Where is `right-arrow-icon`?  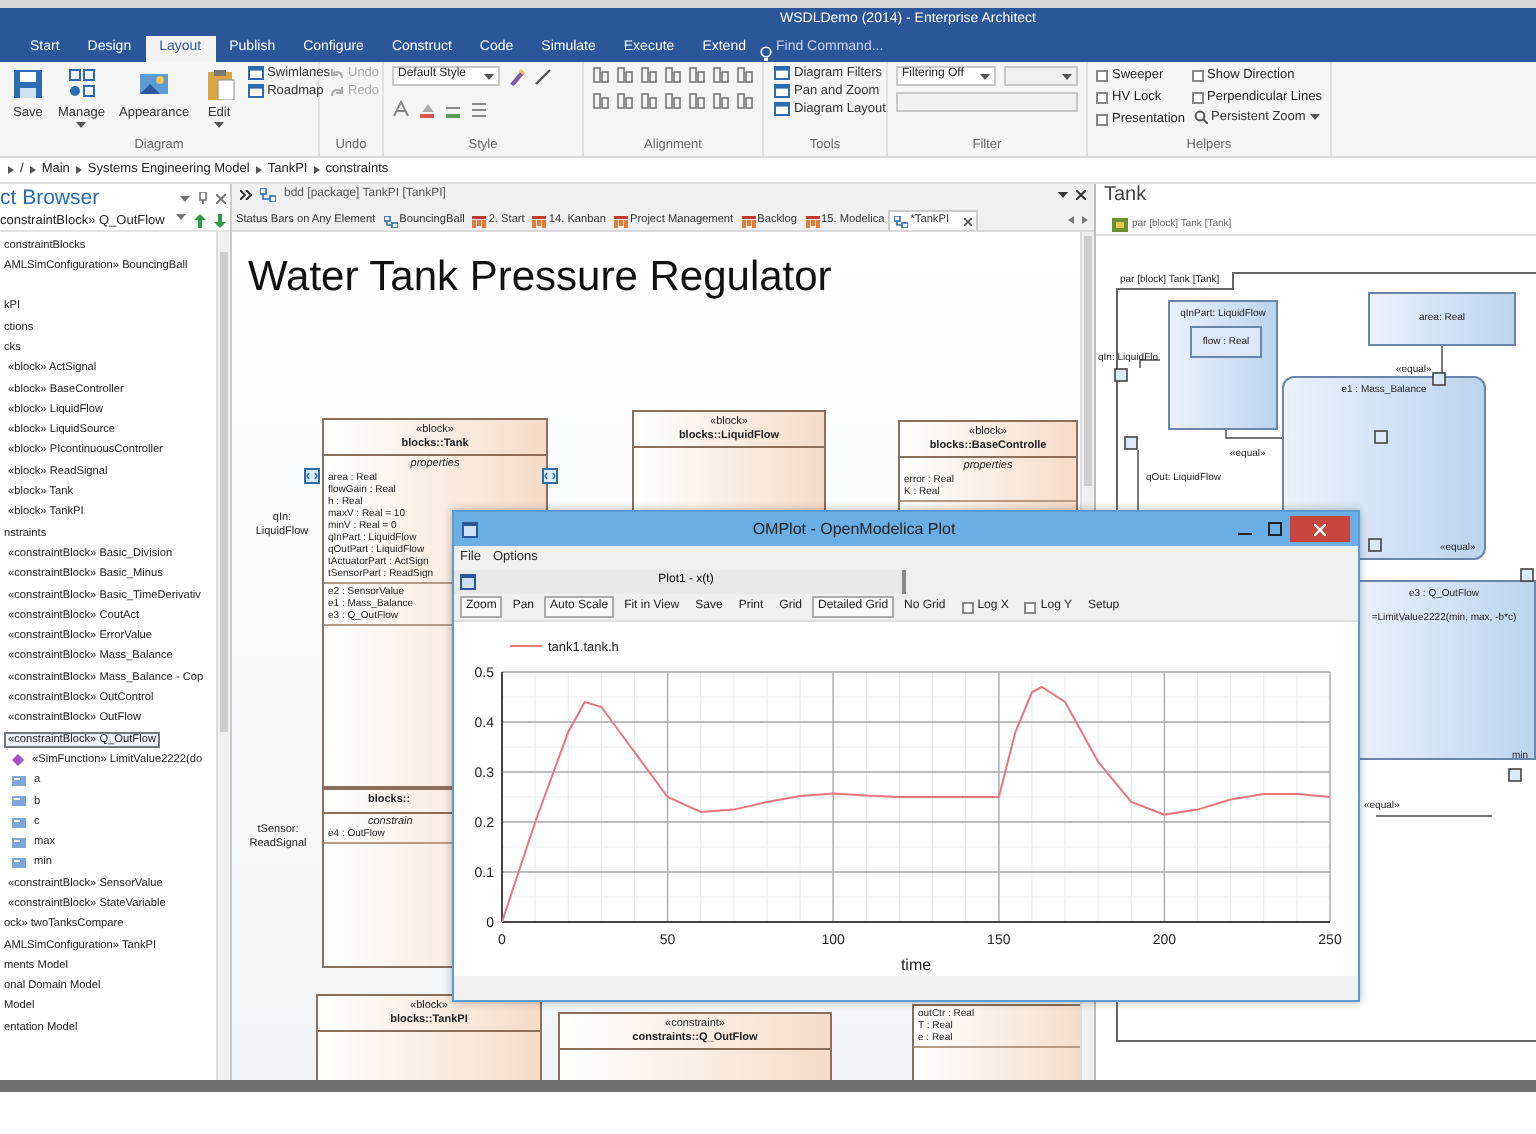
right-arrow-icon is located at coordinates (1085, 220).